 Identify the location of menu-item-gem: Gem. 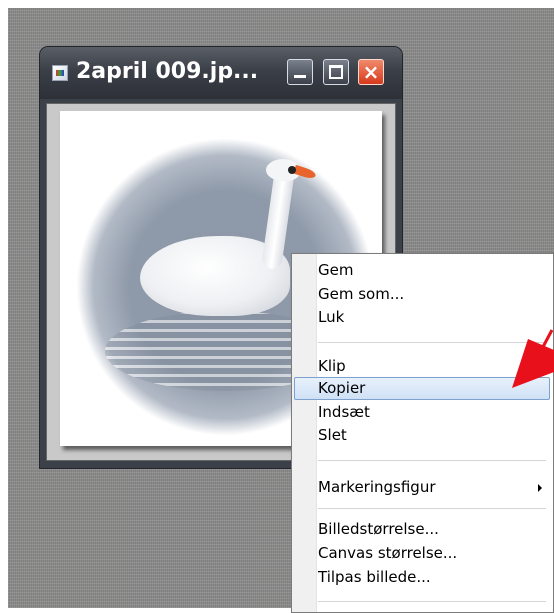
(422, 270).